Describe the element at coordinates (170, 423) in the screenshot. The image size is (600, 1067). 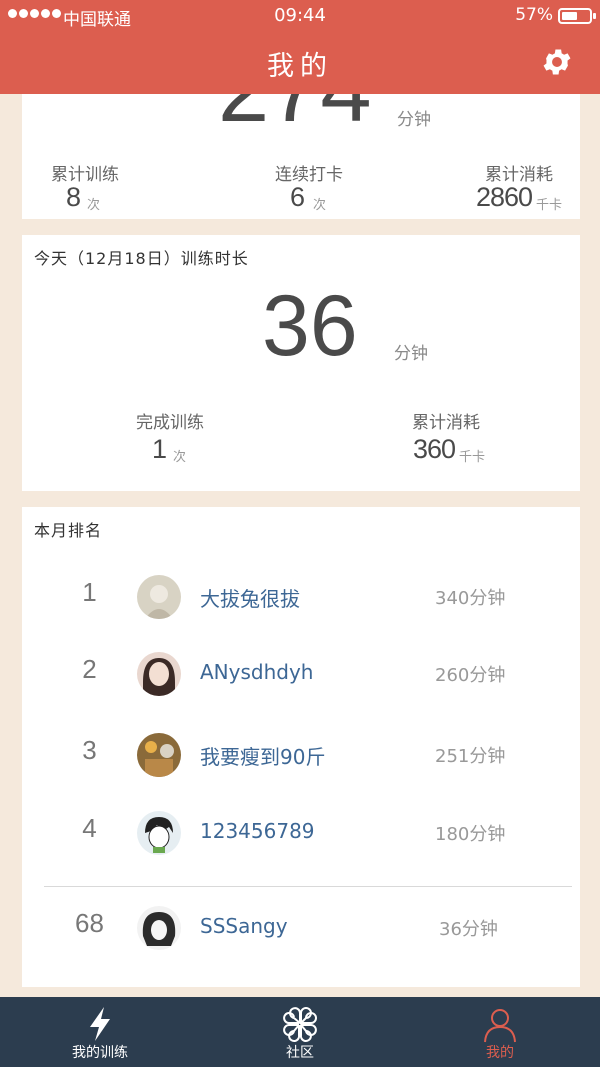
I see `stat-label-completed-training: 完成训练` at that location.